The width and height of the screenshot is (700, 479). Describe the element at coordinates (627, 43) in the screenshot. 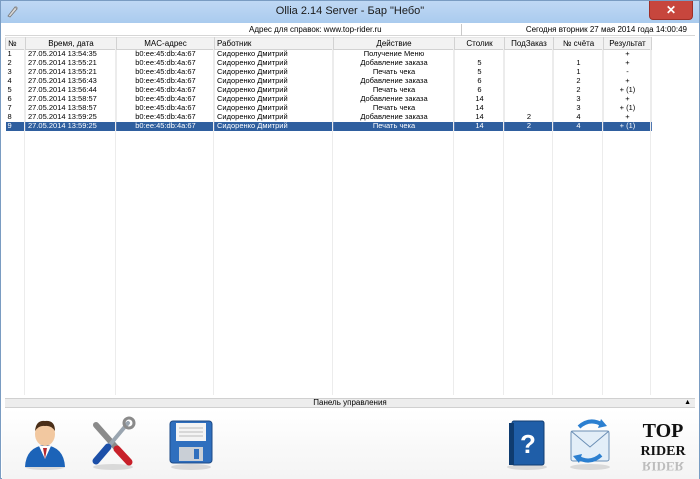

I see `column-header: Результат` at that location.